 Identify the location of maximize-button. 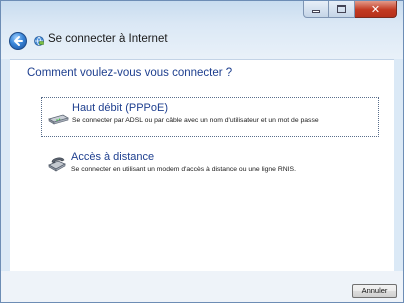
(342, 9).